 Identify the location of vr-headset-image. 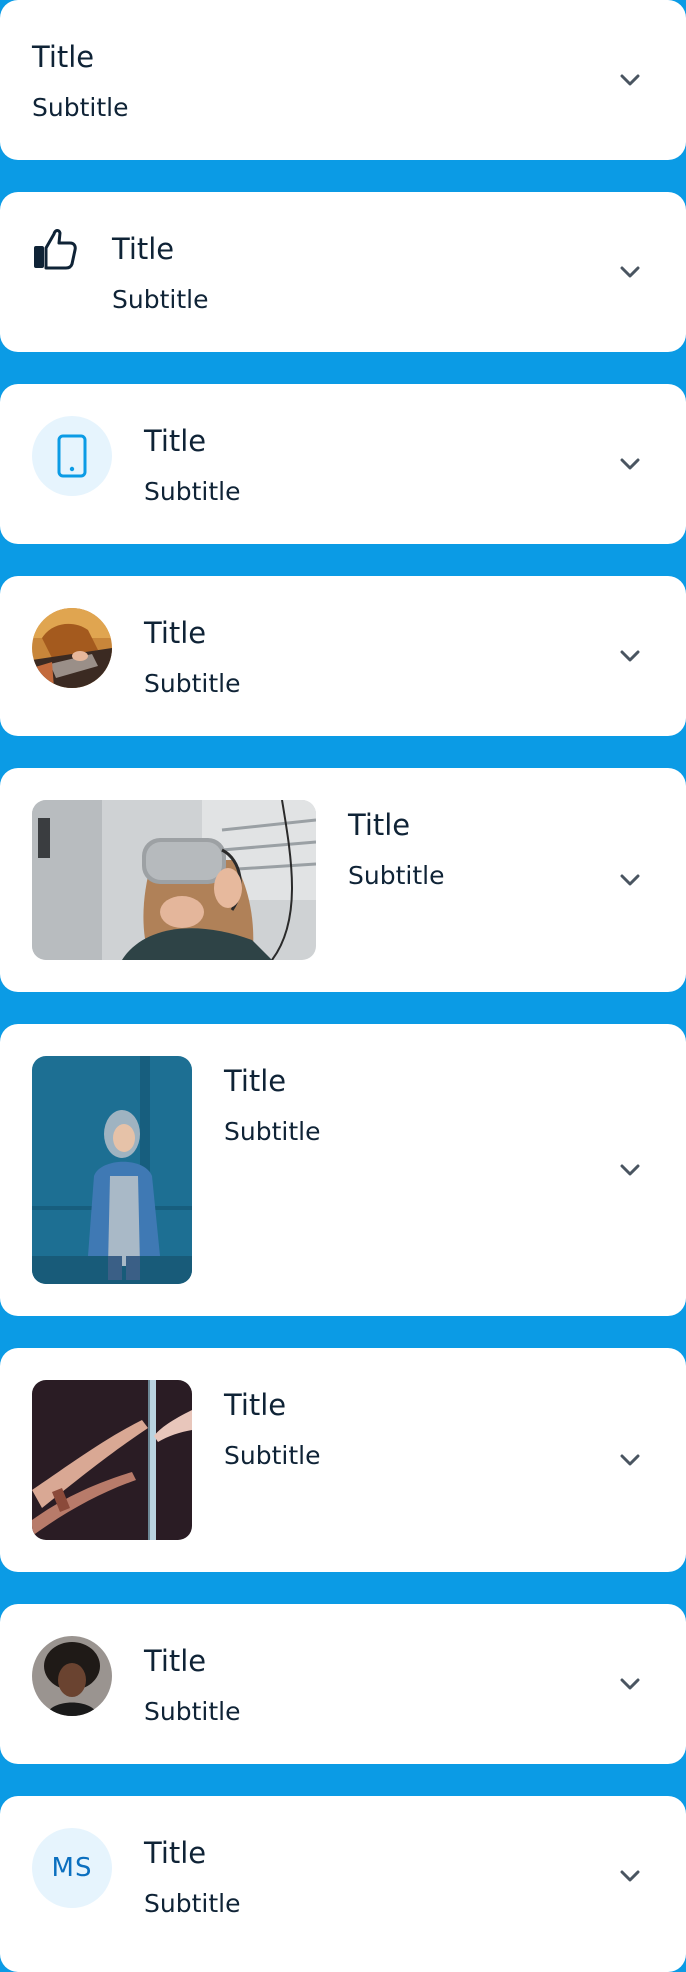
(174, 880).